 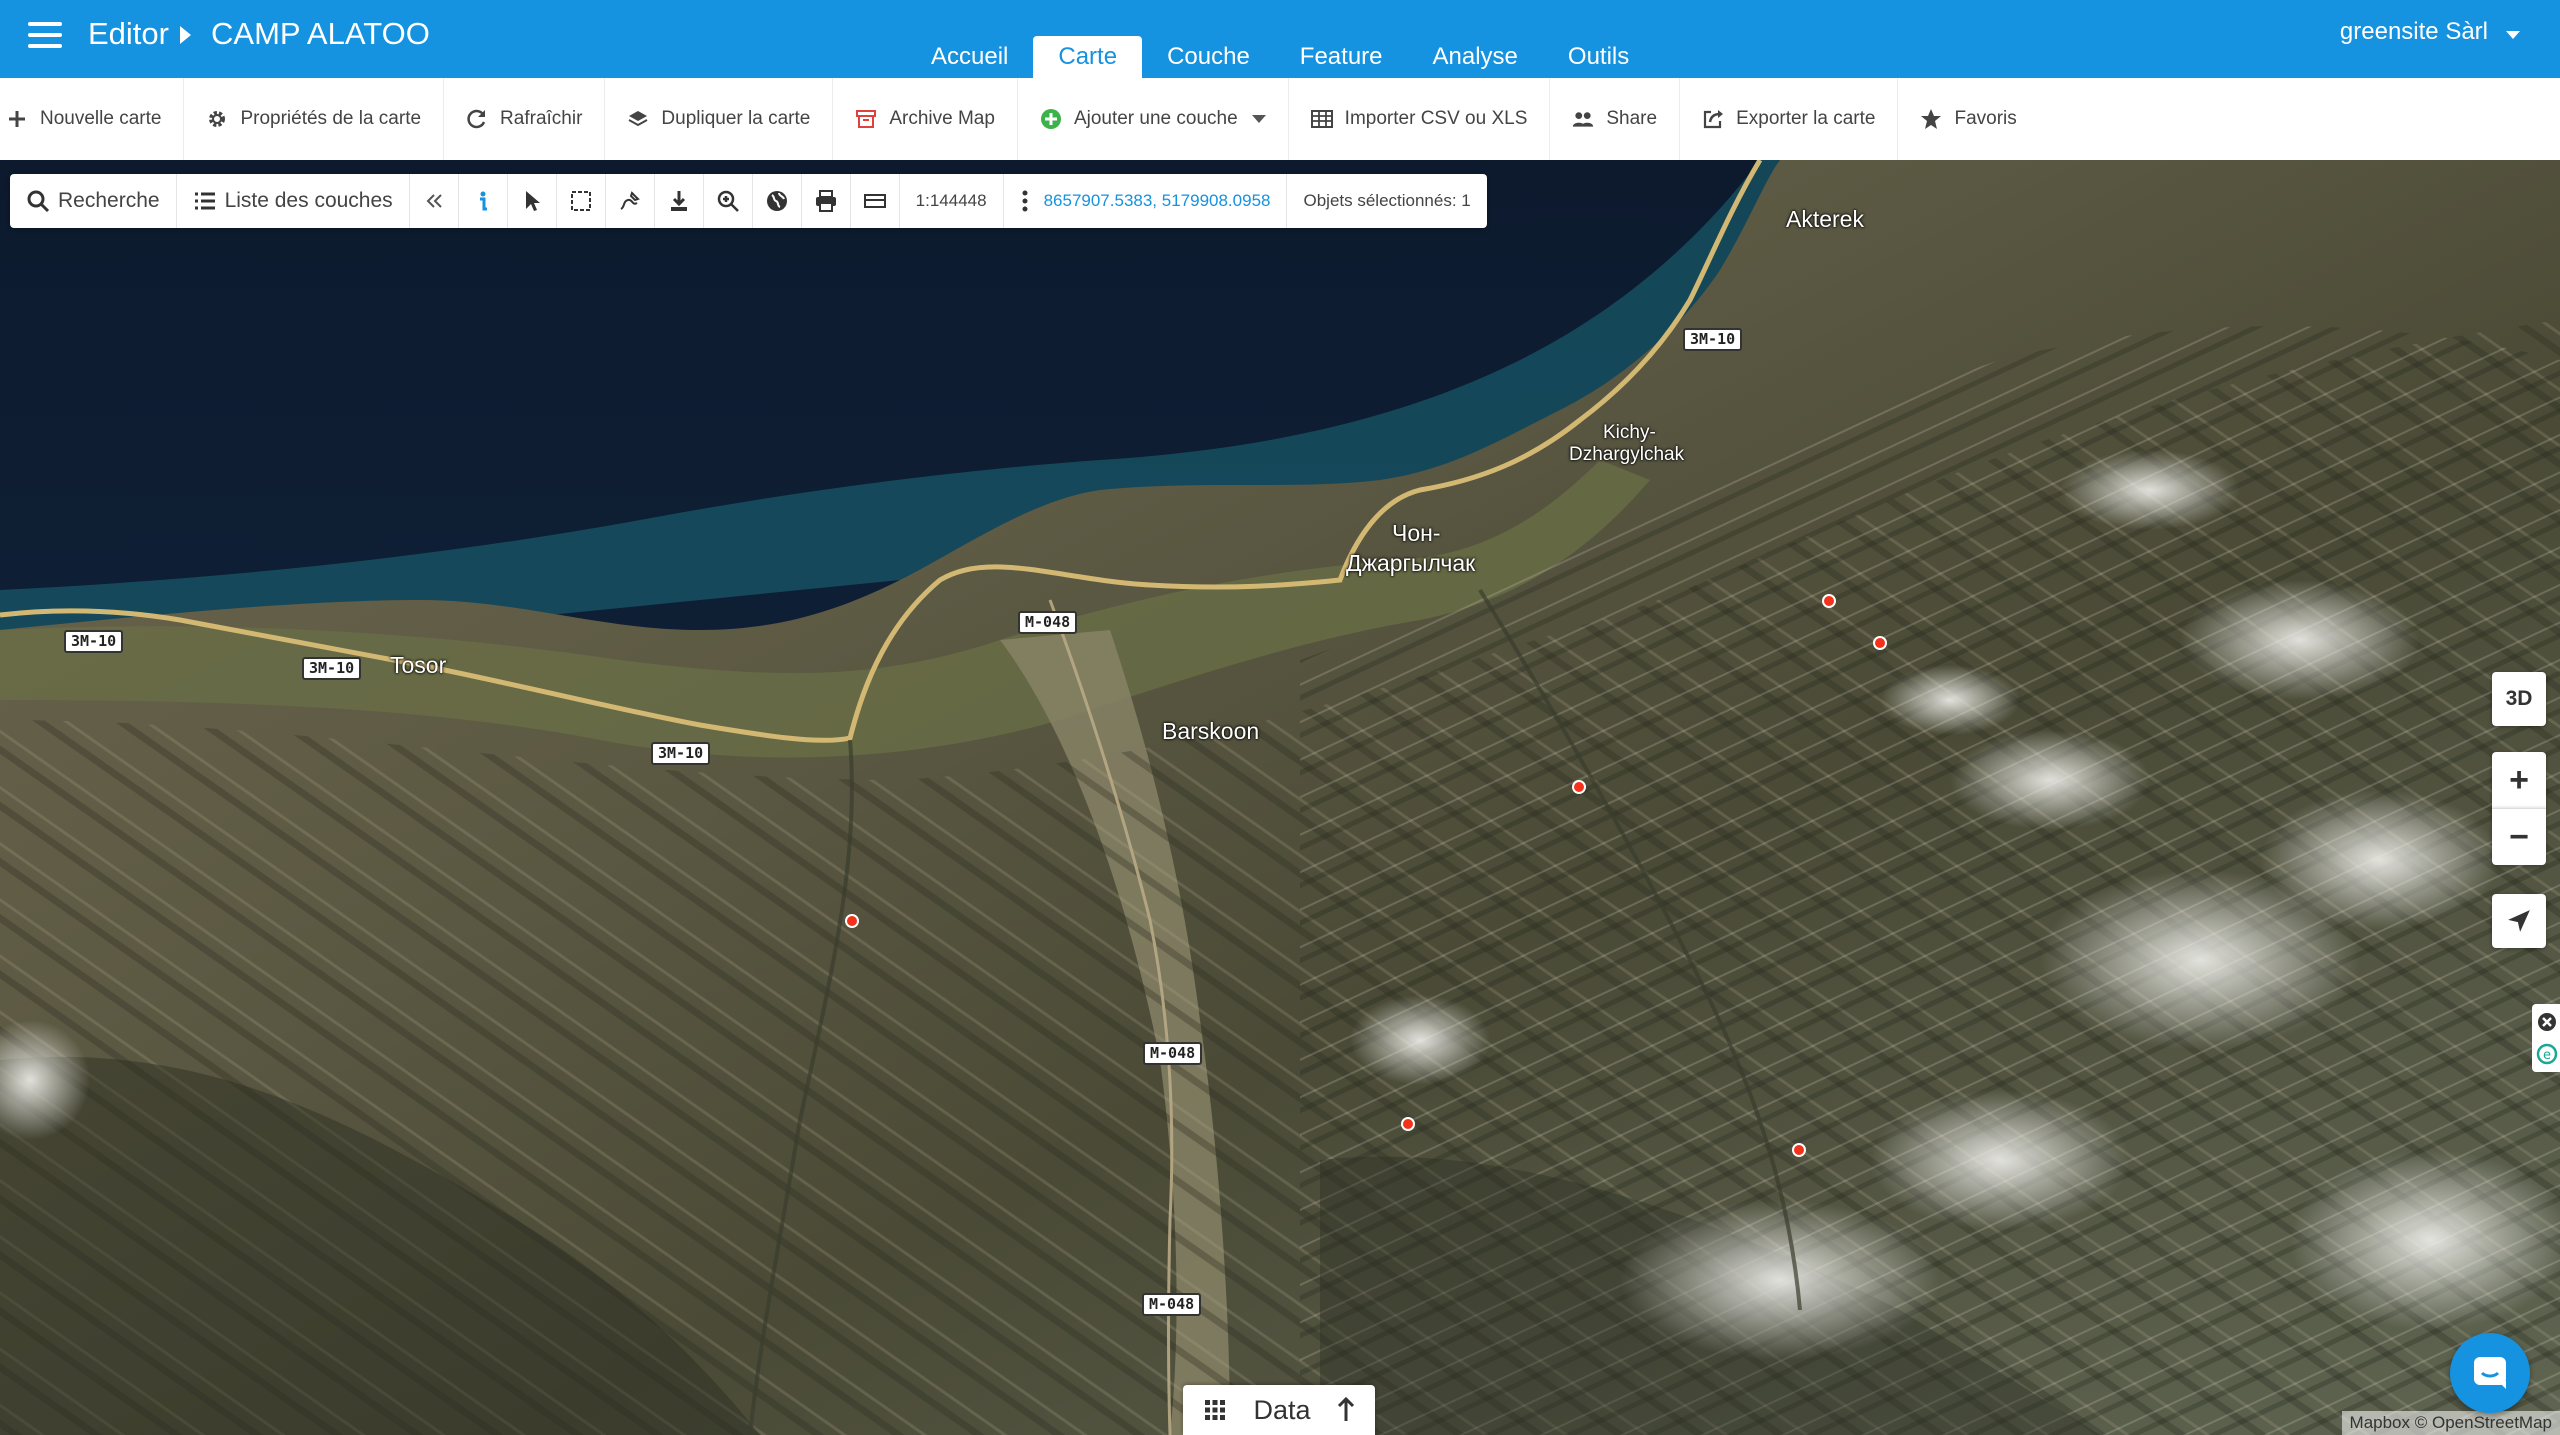 I want to click on archive-map-button: Archive Map, so click(x=924, y=119).